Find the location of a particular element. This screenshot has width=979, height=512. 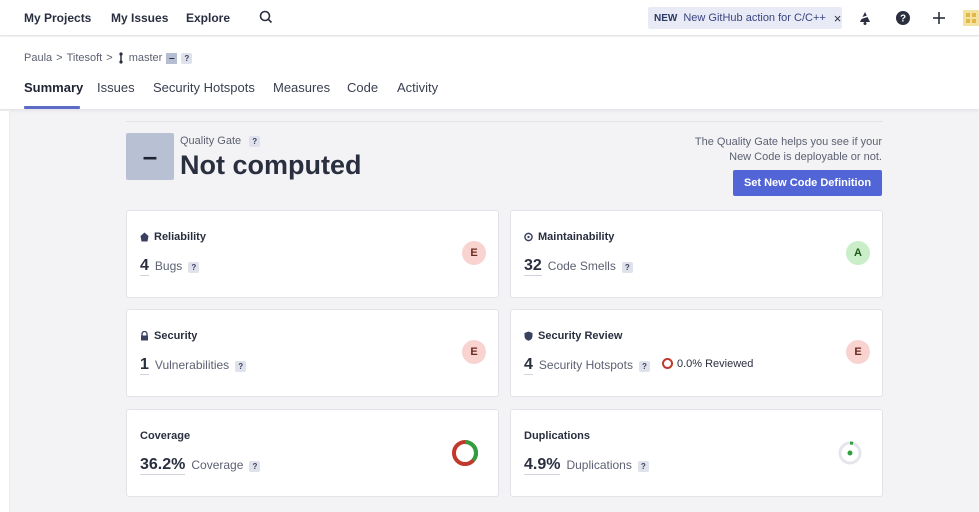

branch-icon is located at coordinates (121, 58).